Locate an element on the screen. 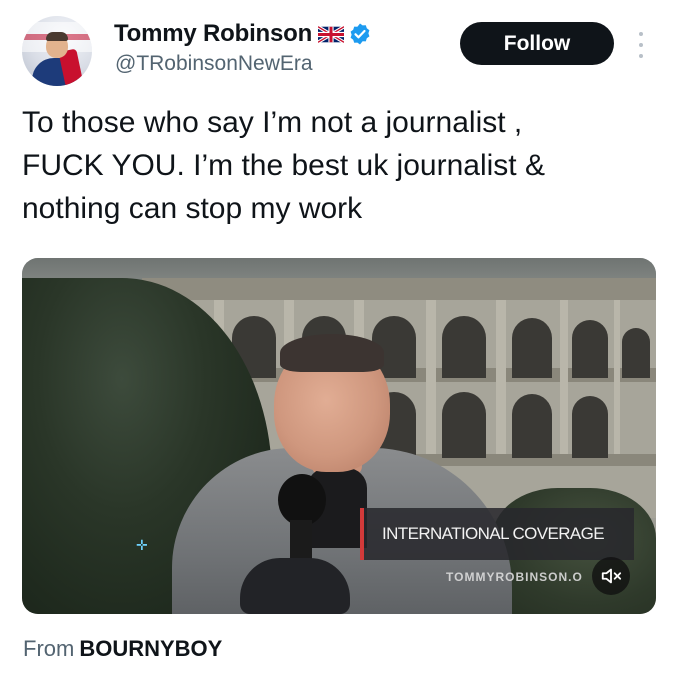 The height and width of the screenshot is (680, 678). follow-button: Follow is located at coordinates (537, 43).